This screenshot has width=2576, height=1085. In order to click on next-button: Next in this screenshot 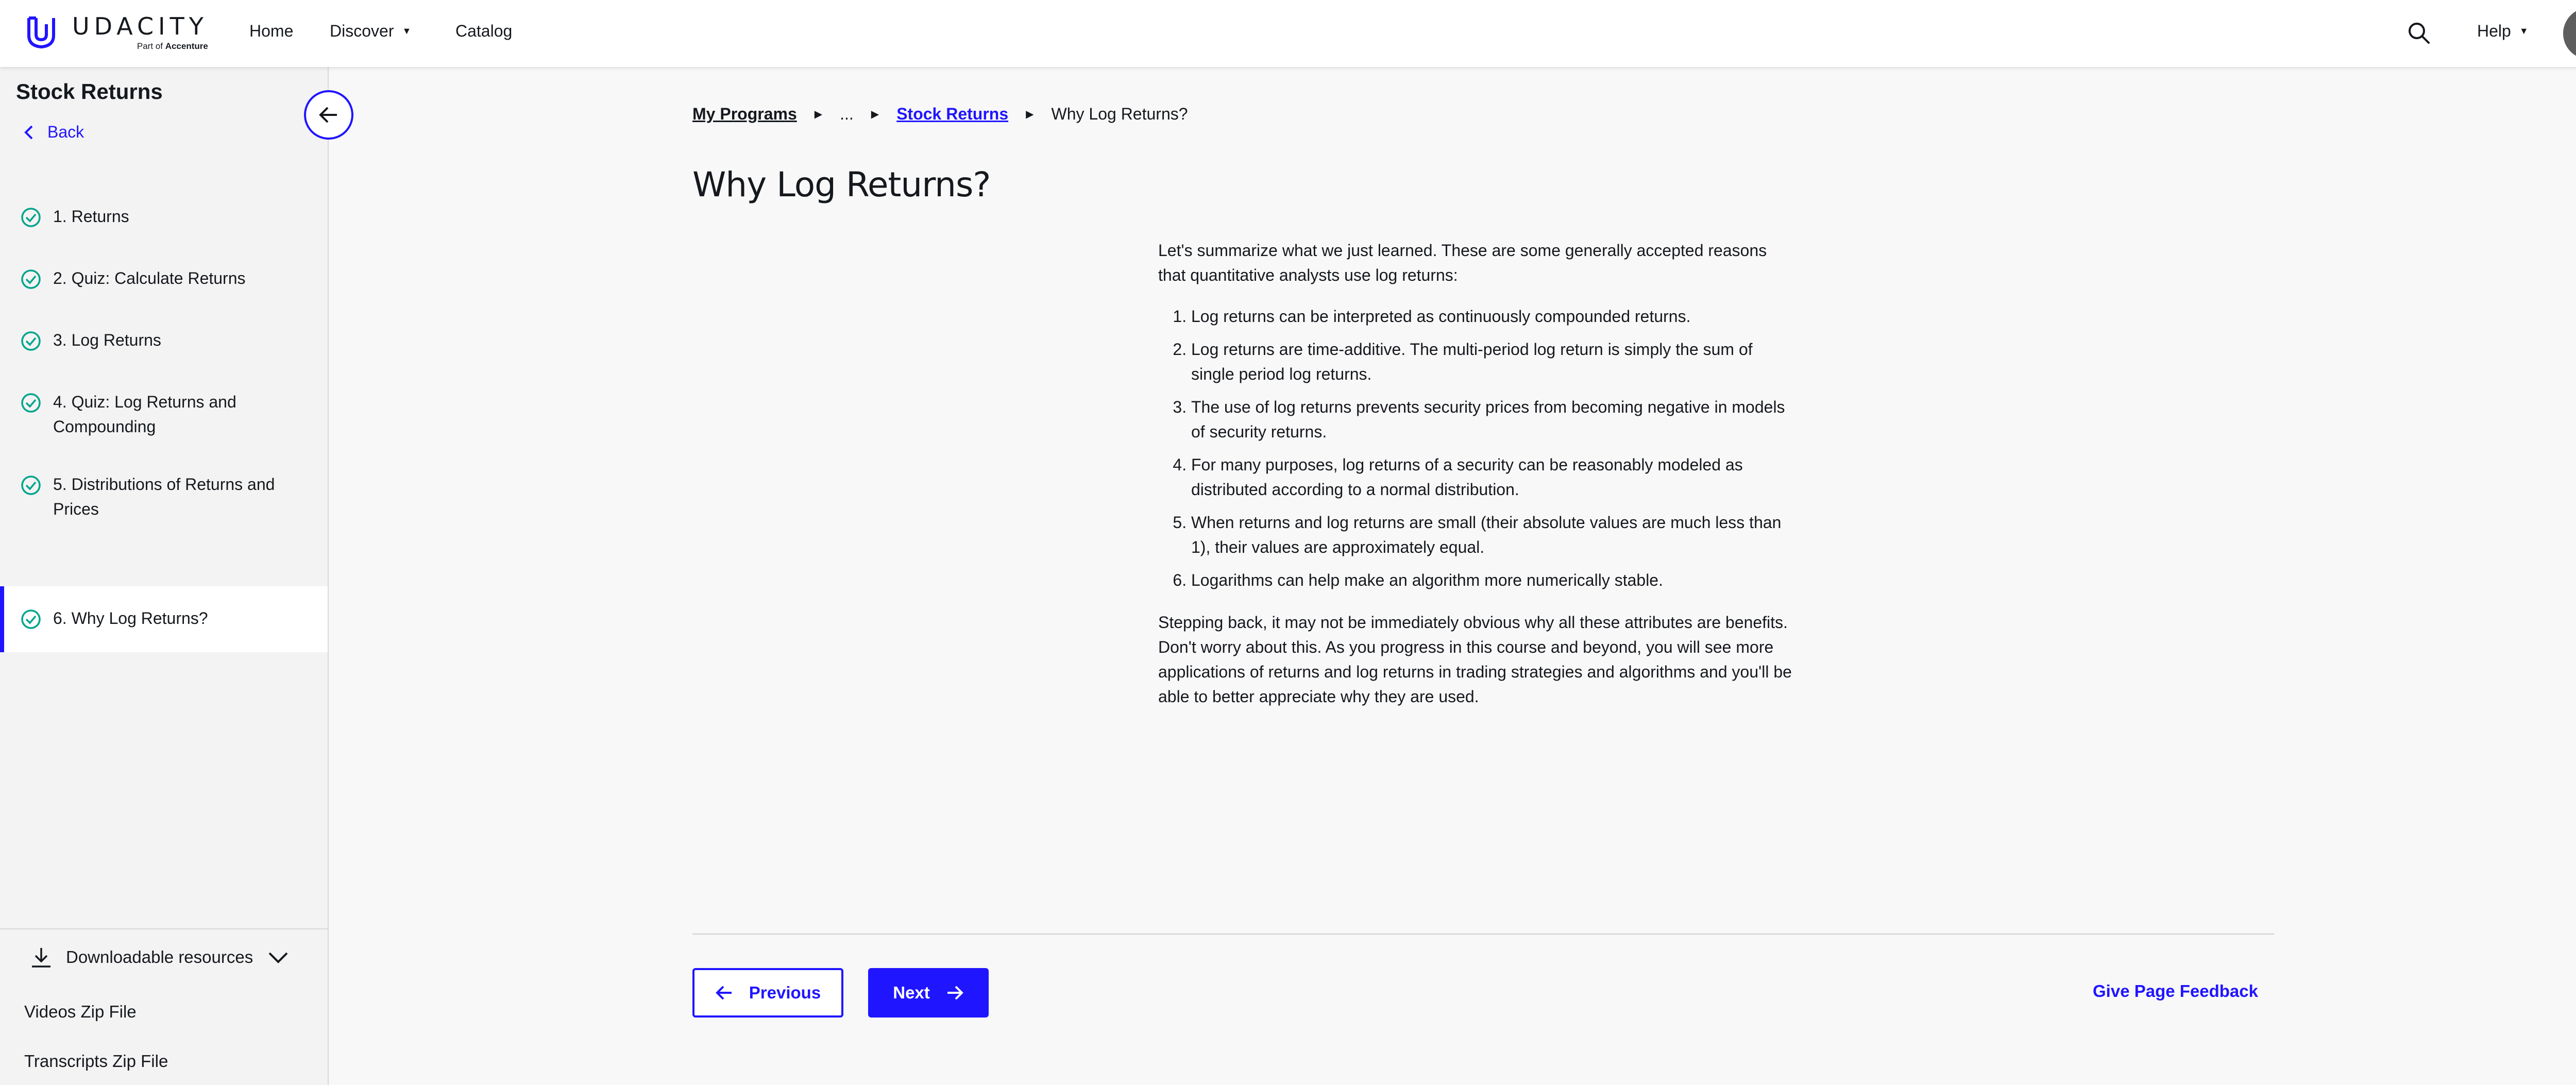, I will do `click(928, 993)`.